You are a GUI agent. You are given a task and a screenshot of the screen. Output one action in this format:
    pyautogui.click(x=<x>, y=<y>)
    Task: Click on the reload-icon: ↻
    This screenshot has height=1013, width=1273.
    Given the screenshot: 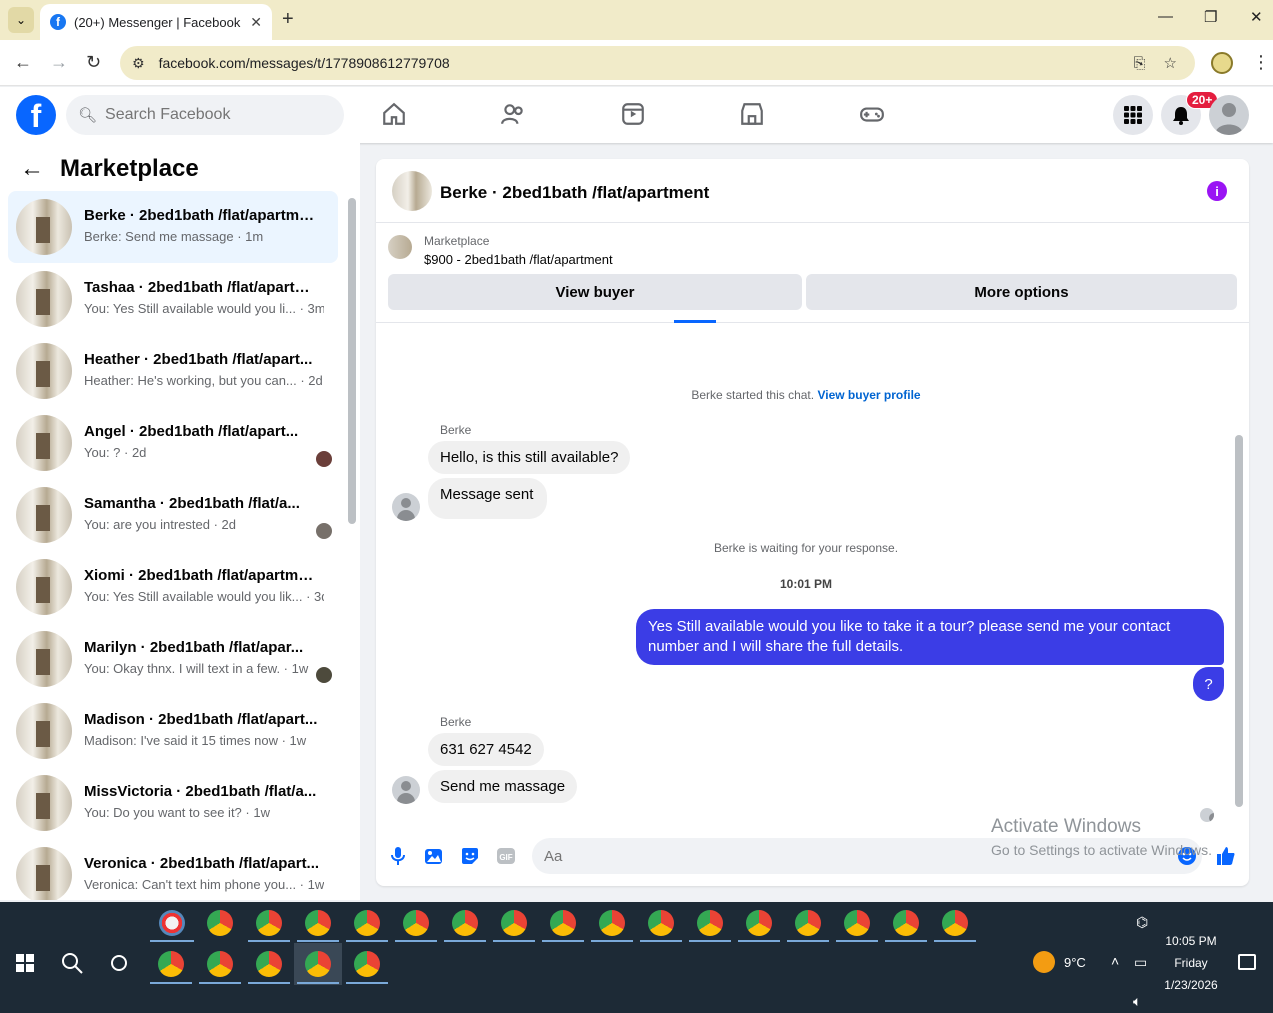 What is the action you would take?
    pyautogui.click(x=93, y=62)
    